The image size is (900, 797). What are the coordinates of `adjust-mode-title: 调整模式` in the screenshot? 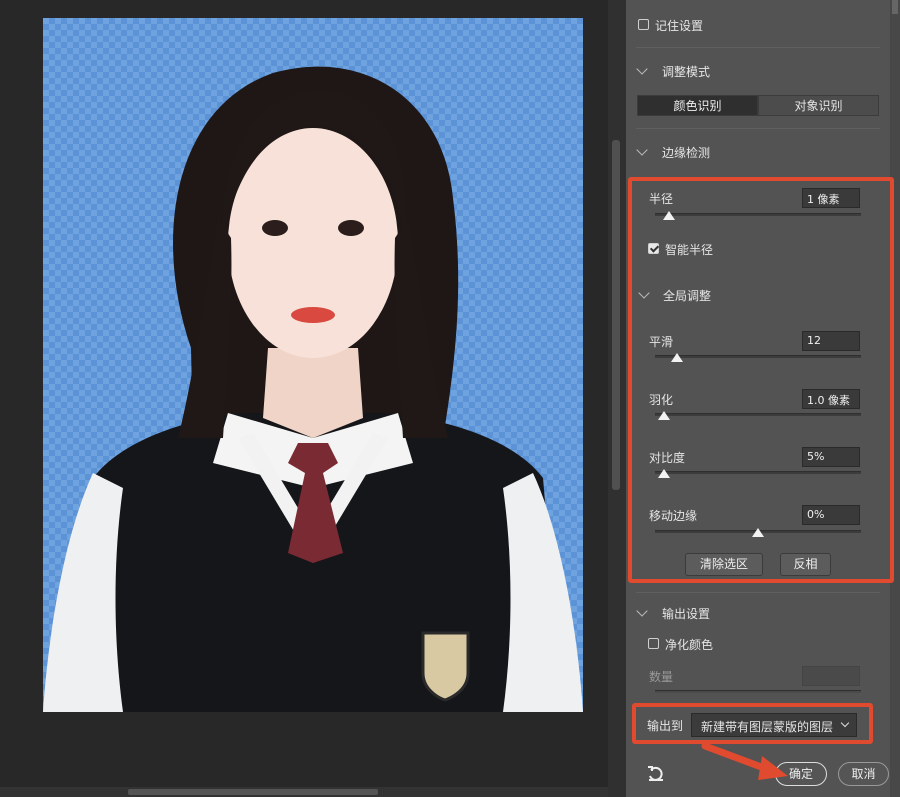 It's located at (686, 71).